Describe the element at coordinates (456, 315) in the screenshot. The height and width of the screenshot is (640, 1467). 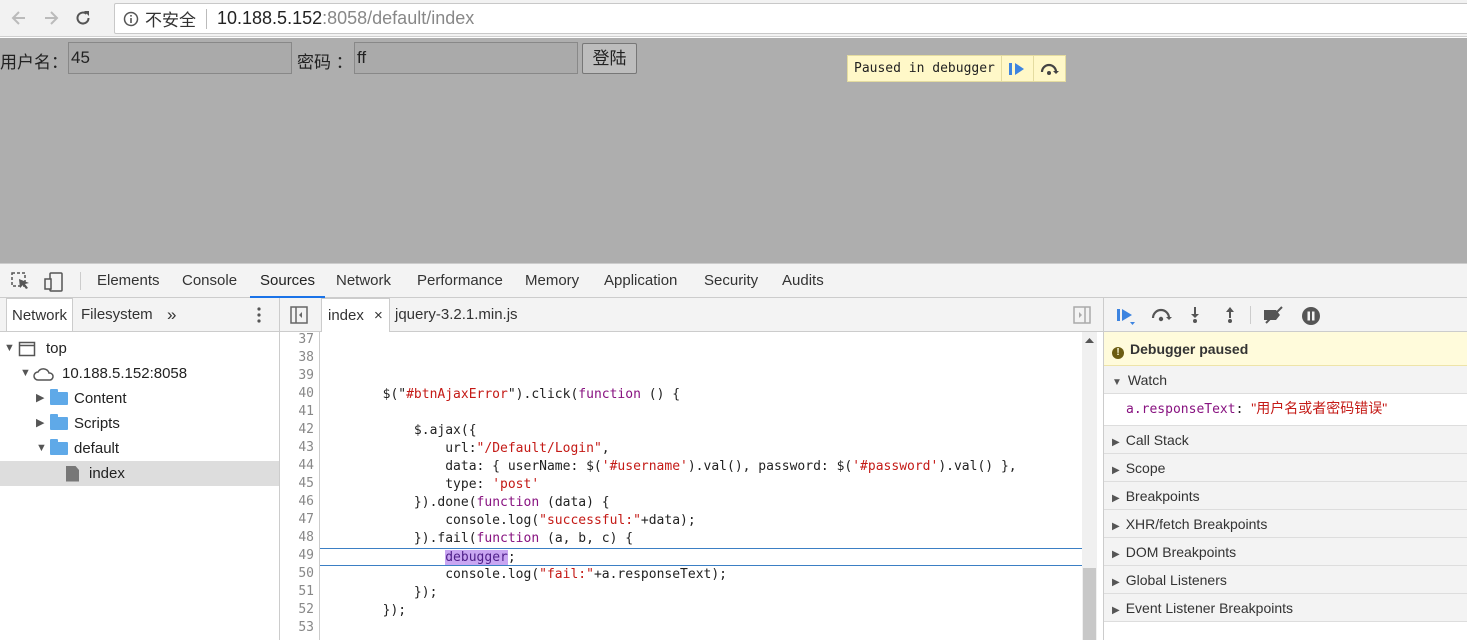
I see `editor-tab-jquery: jquery-3.2.1.min.js` at that location.